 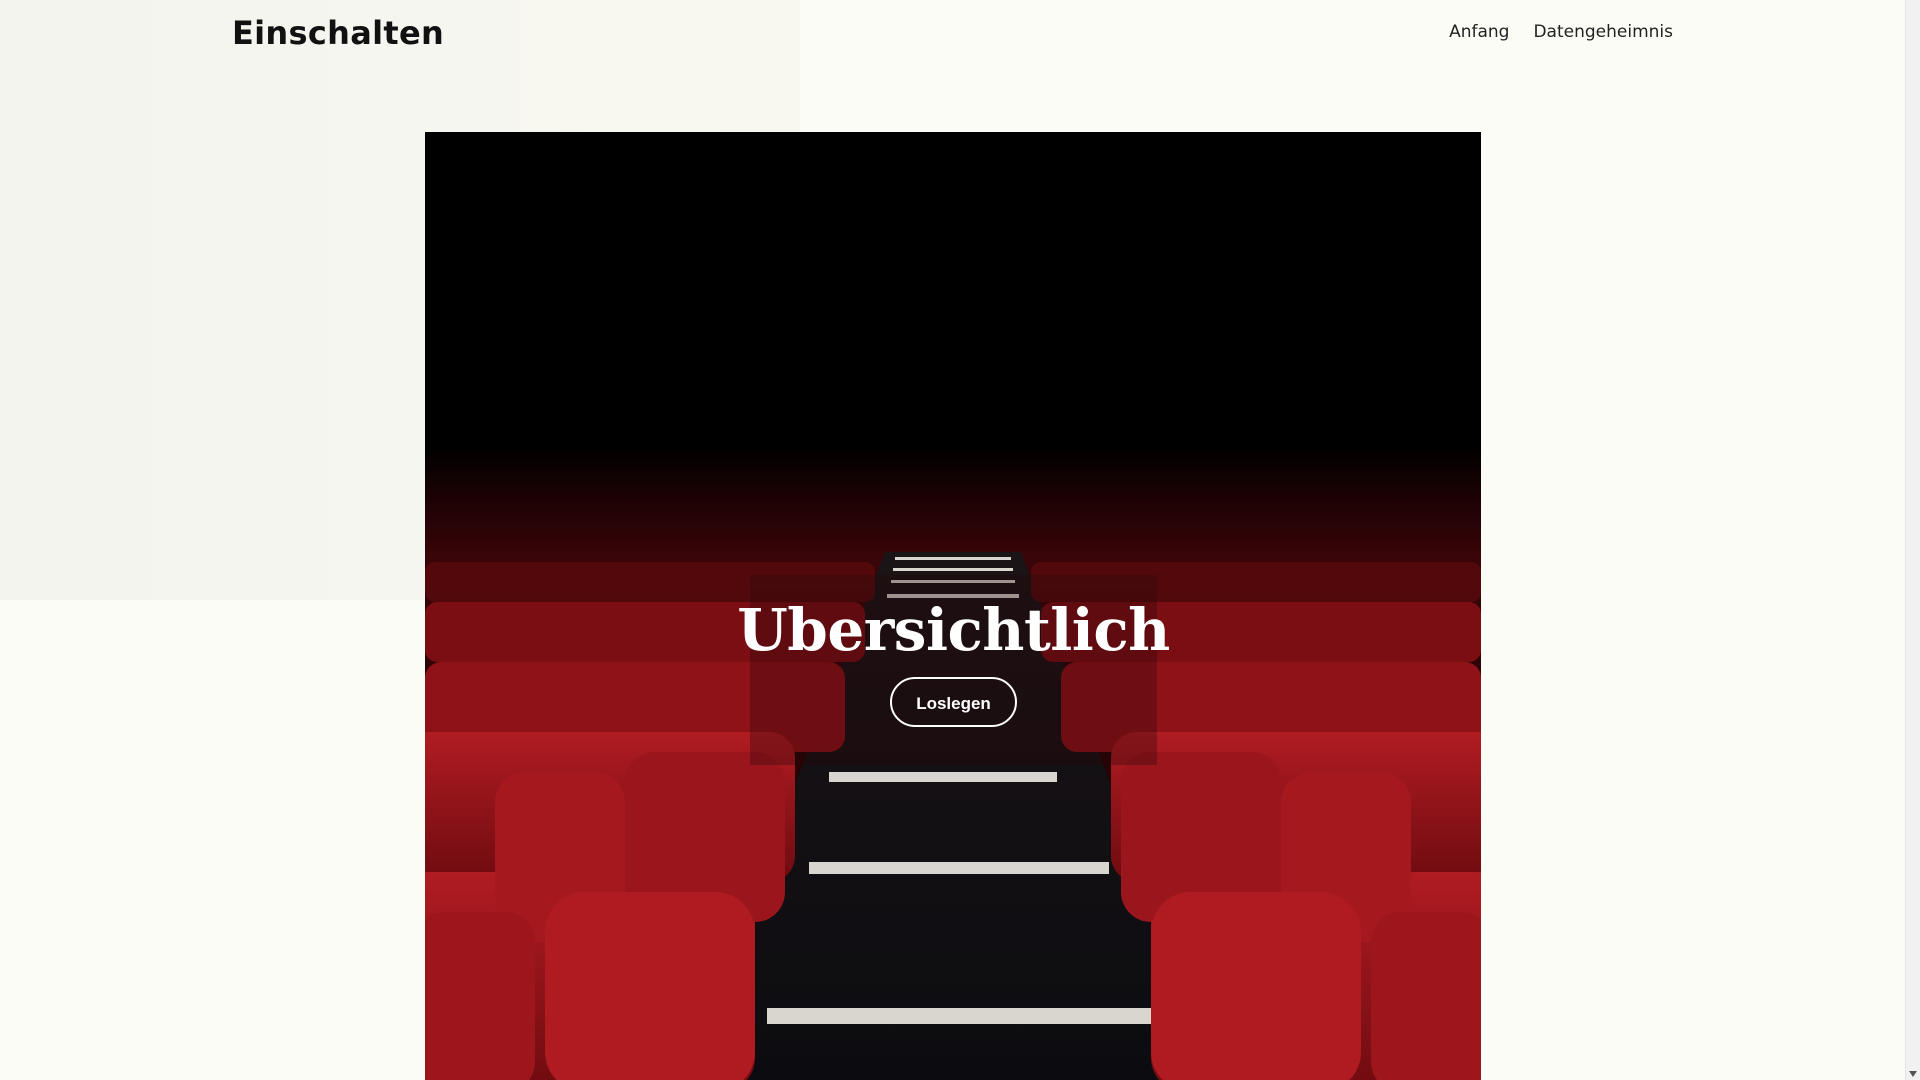 I want to click on get-started-button: Loslegen, so click(x=953, y=702).